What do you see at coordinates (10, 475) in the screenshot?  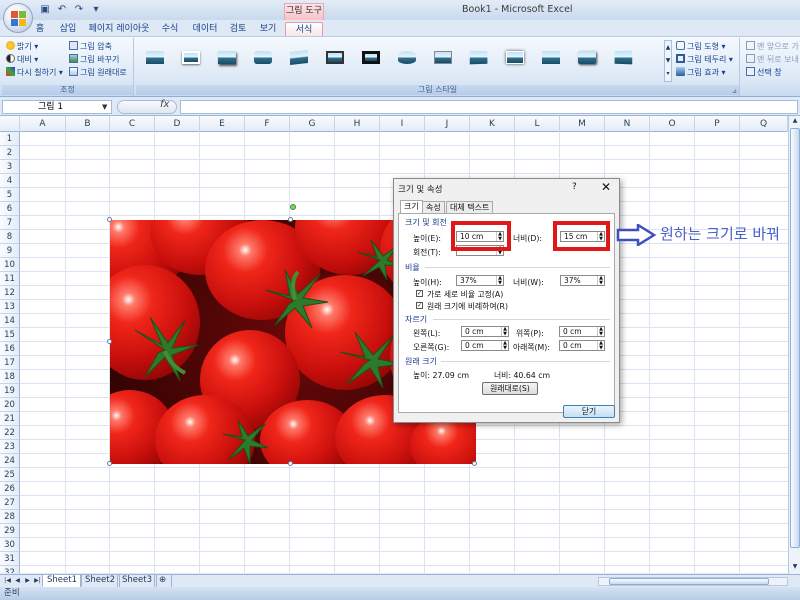 I see `row-header: 25` at bounding box center [10, 475].